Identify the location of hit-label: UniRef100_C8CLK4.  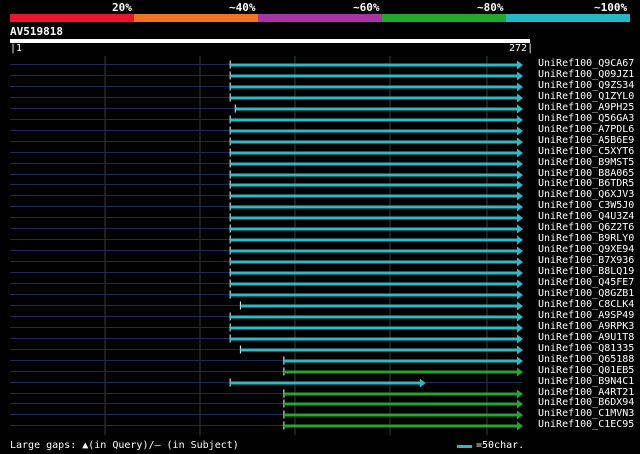
(586, 304).